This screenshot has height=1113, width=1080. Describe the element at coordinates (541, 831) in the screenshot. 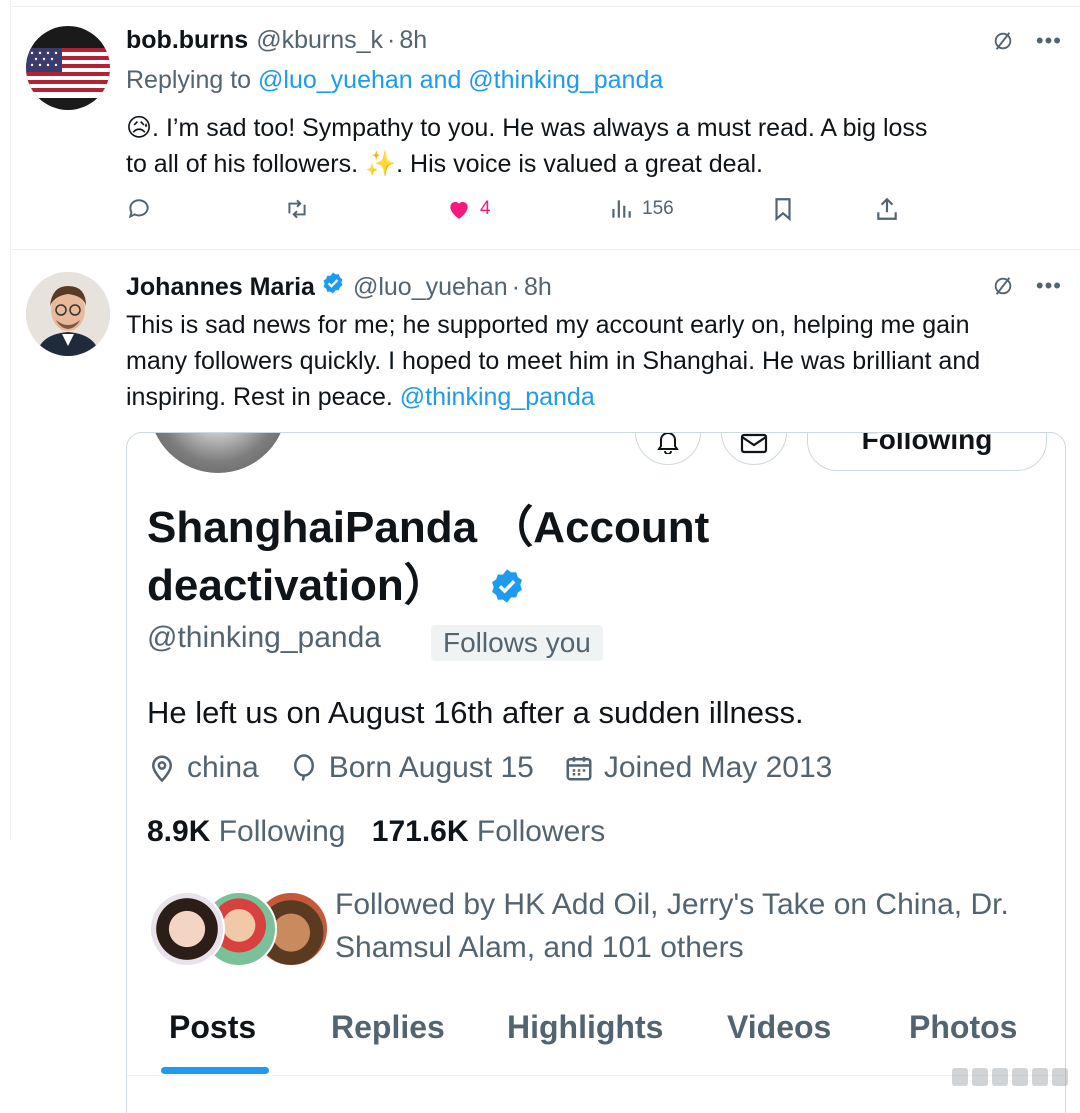

I see `followers-label: Followers` at that location.